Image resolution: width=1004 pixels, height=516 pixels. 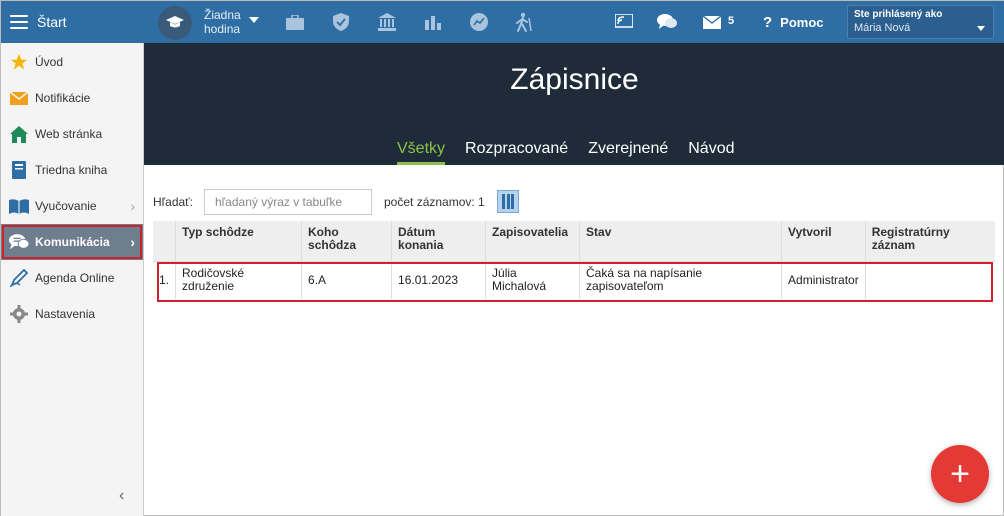 What do you see at coordinates (532, 279) in the screenshot?
I see `cell-recorders: Júlia Michalová` at bounding box center [532, 279].